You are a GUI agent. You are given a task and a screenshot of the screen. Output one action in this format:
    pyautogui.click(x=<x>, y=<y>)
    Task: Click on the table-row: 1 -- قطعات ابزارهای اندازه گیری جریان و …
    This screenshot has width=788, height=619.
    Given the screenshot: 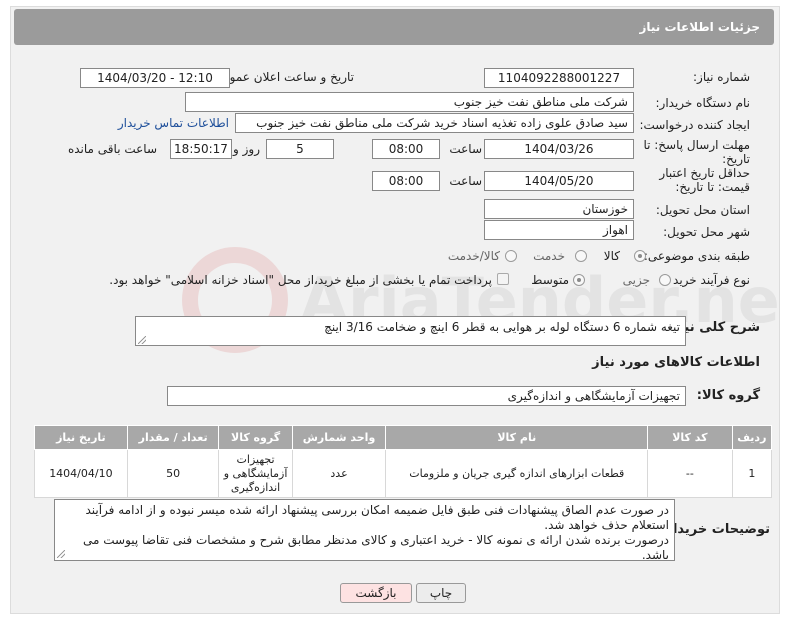 What is the action you would take?
    pyautogui.click(x=403, y=473)
    